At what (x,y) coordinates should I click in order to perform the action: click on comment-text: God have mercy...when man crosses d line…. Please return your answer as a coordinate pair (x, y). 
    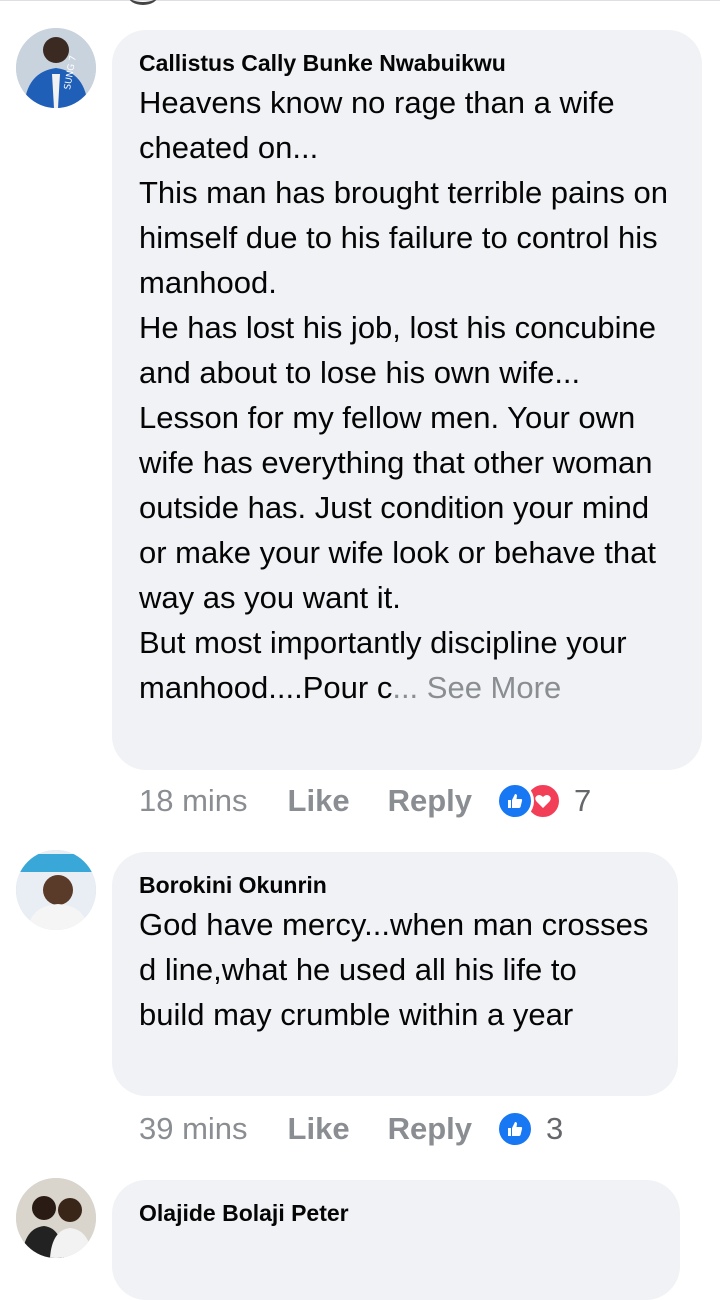
    Looking at the image, I should click on (394, 969).